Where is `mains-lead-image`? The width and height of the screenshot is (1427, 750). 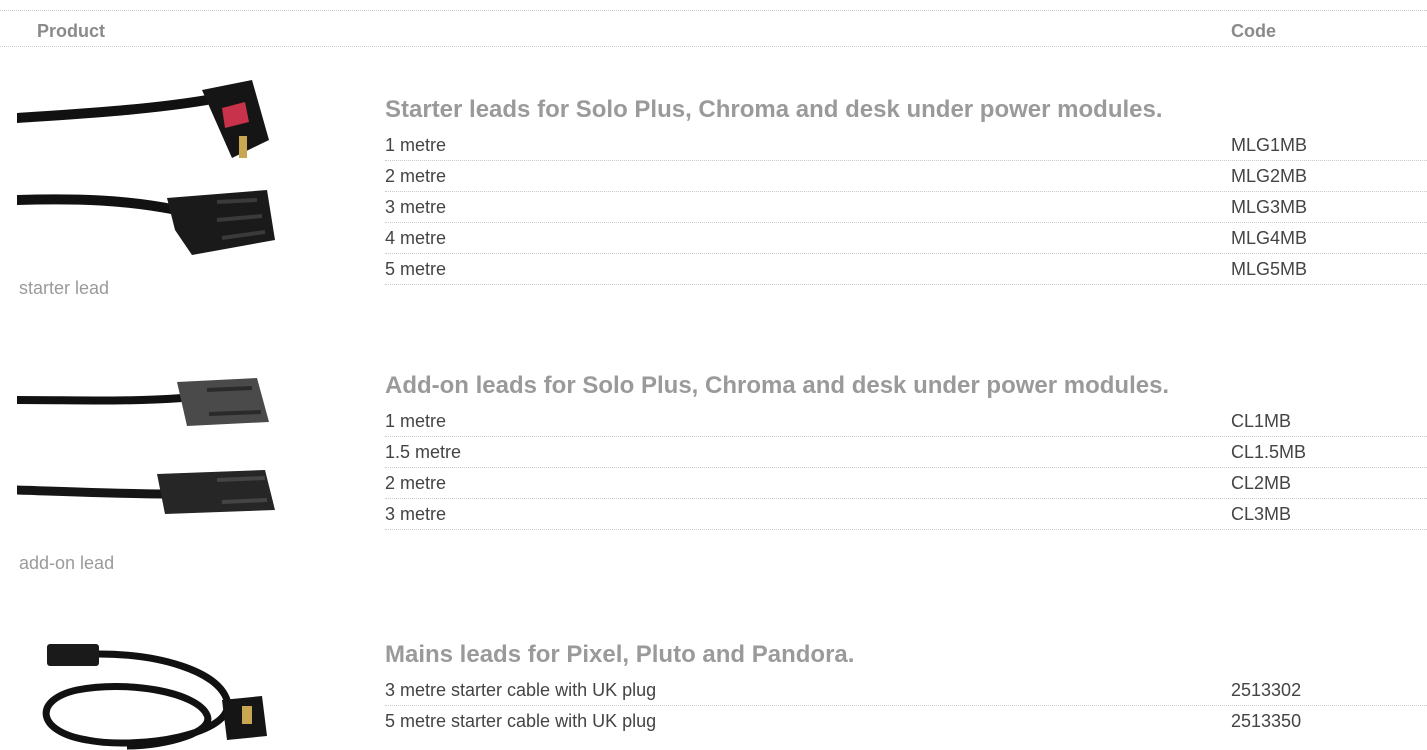
mains-lead-image is located at coordinates (154, 697).